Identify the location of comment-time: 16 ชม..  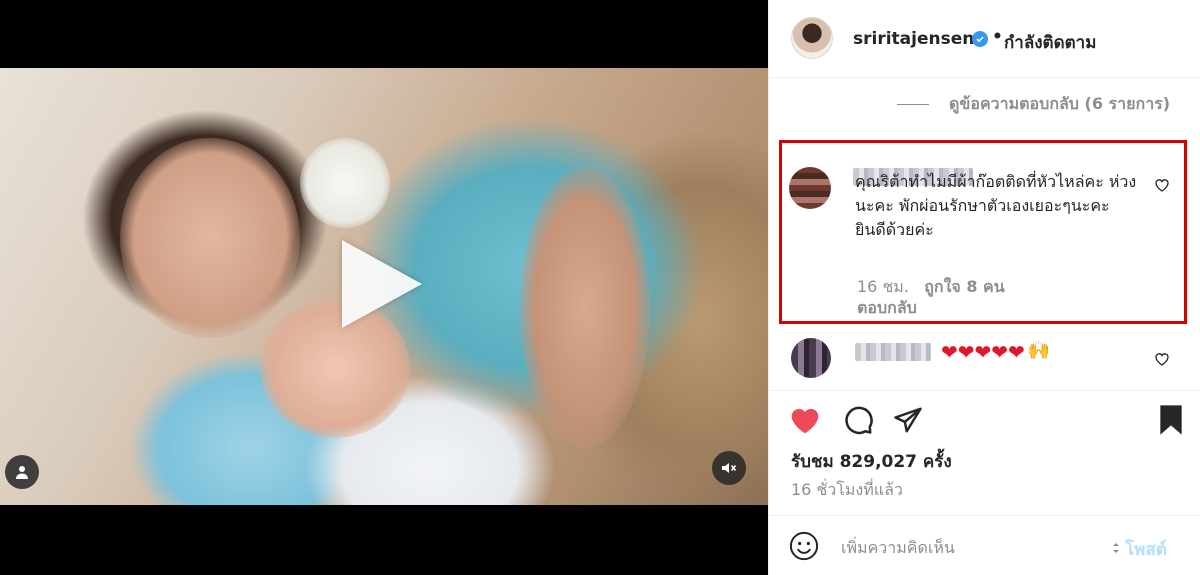
(883, 286).